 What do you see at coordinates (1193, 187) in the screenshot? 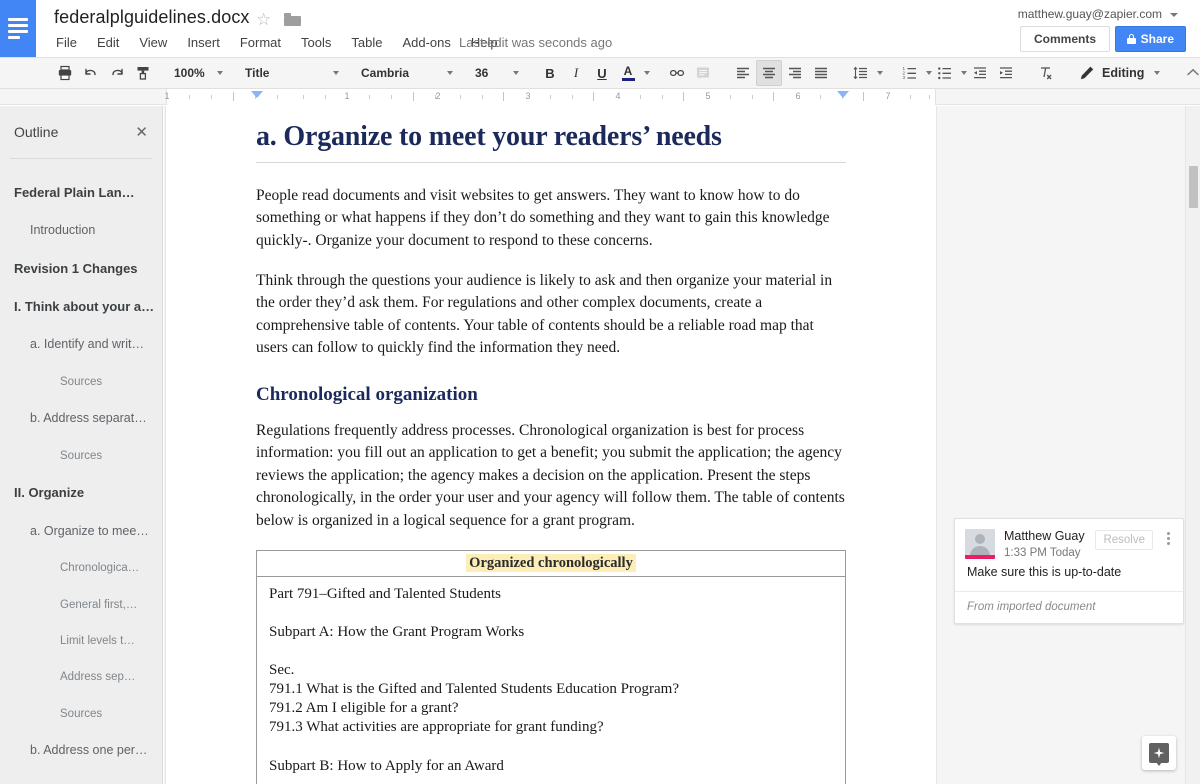
I see `scrollbar-thumb` at bounding box center [1193, 187].